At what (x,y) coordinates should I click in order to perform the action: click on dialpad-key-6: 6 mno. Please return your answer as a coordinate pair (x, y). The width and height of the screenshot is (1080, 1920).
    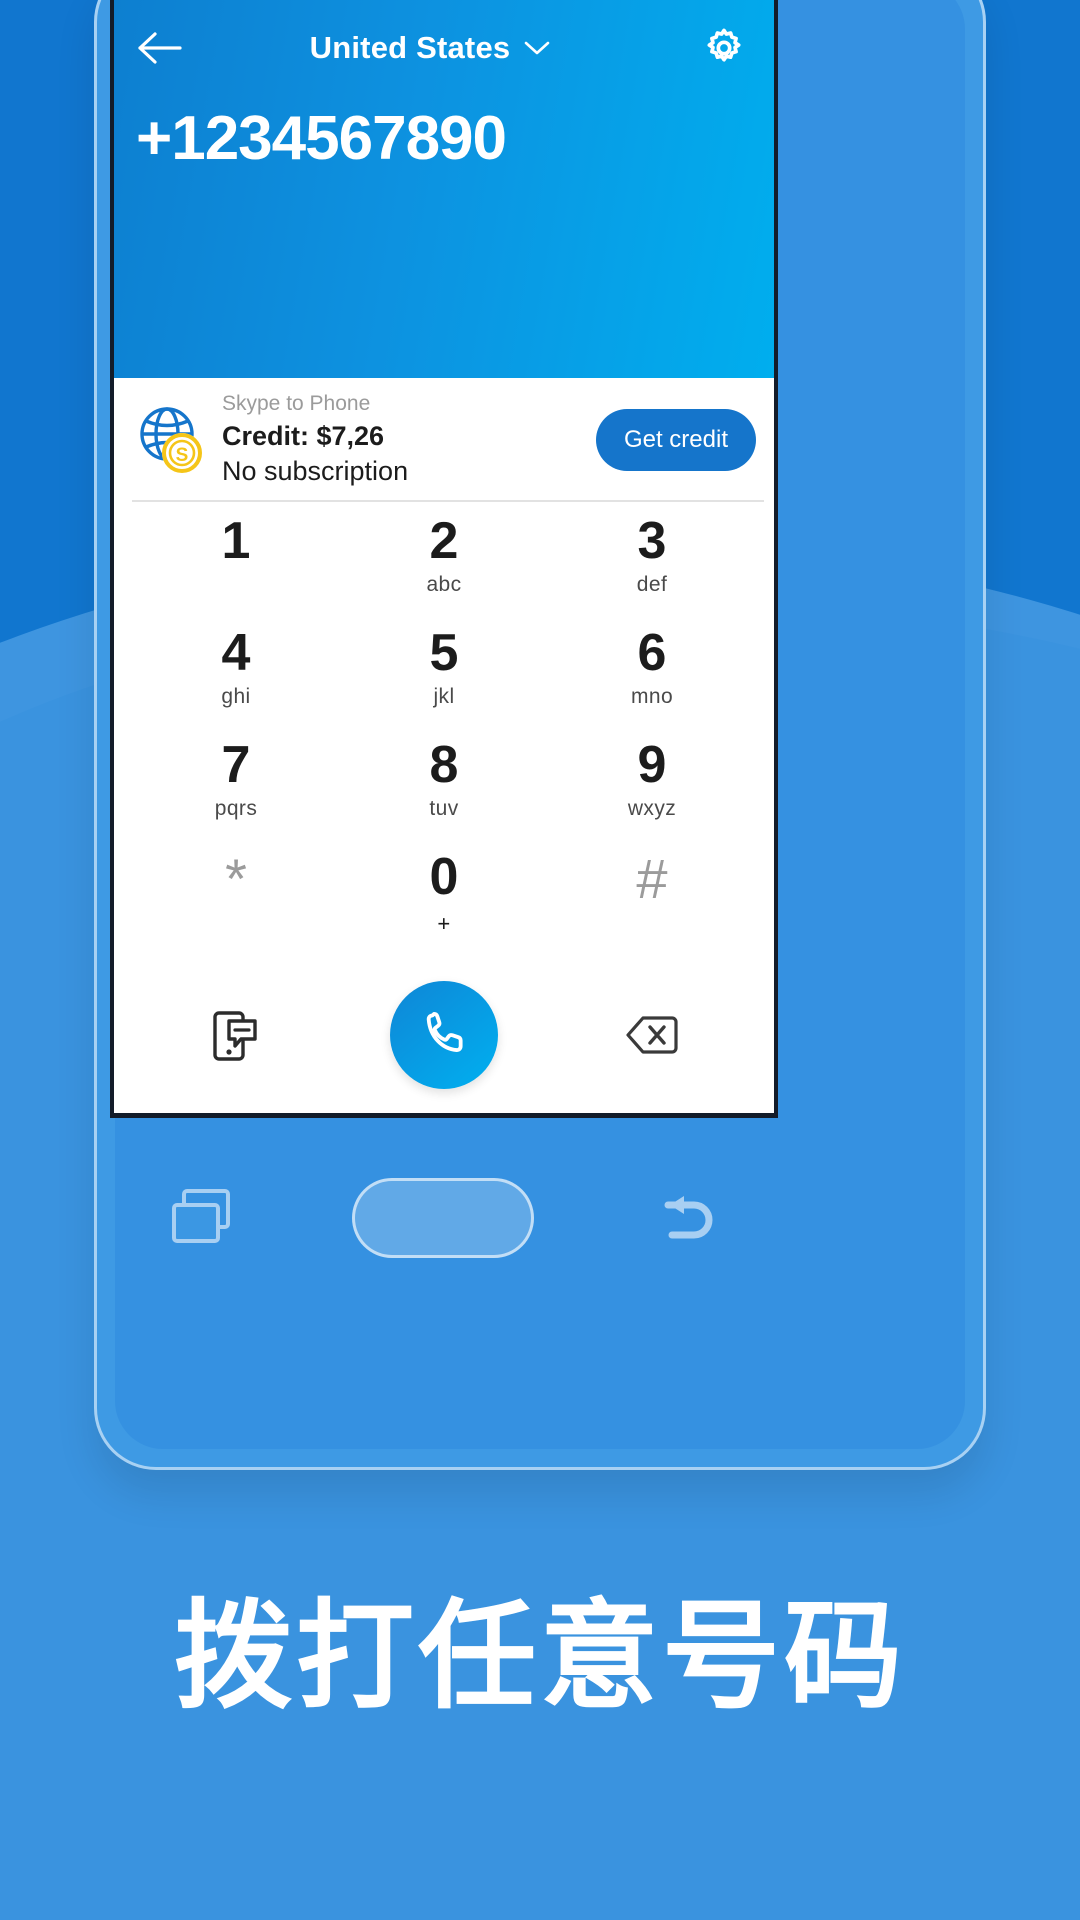
    Looking at the image, I should click on (652, 676).